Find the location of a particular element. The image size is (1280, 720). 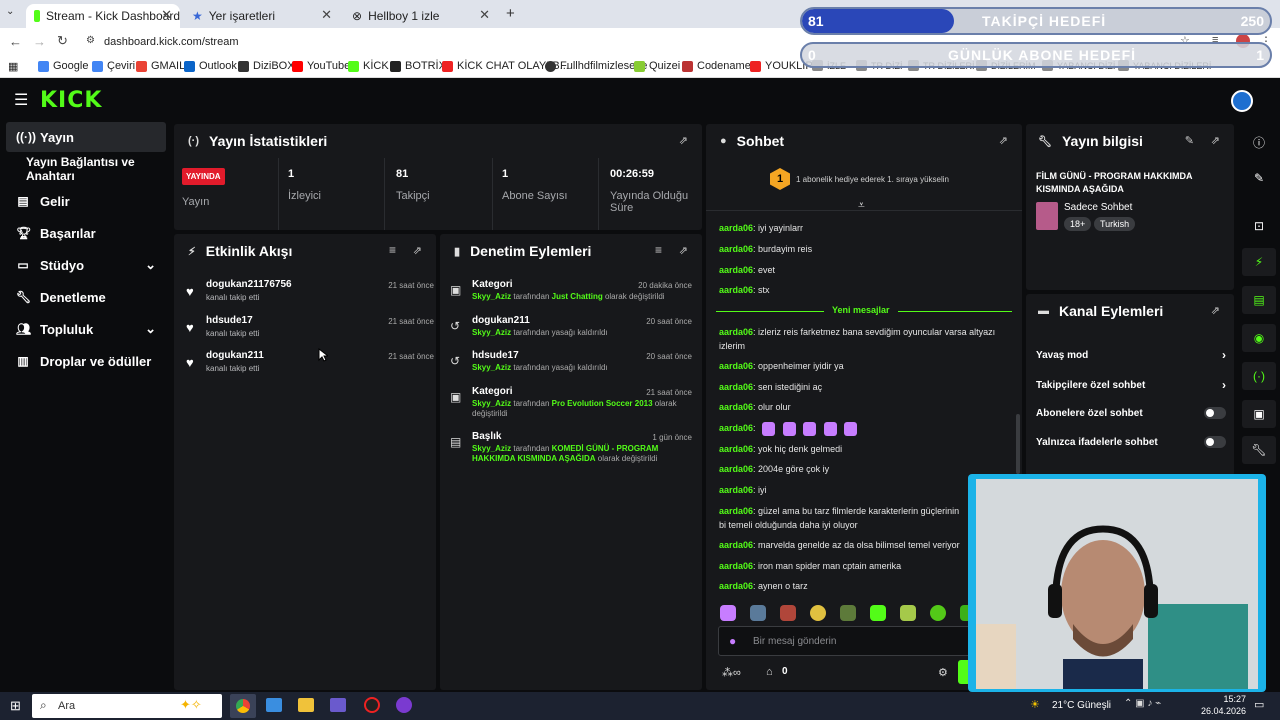

filter-icon: ≡ is located at coordinates (392, 250).